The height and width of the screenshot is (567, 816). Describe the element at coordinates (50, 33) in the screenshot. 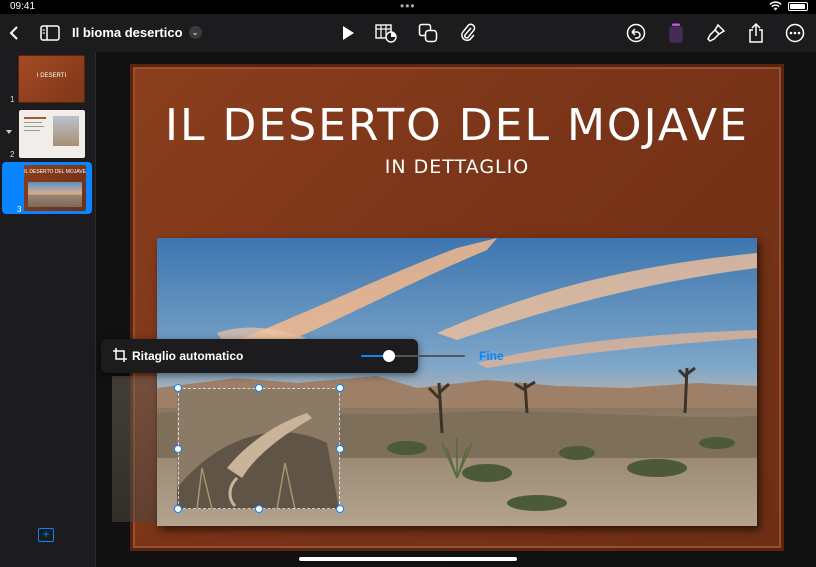

I see `sidebar-icon` at that location.